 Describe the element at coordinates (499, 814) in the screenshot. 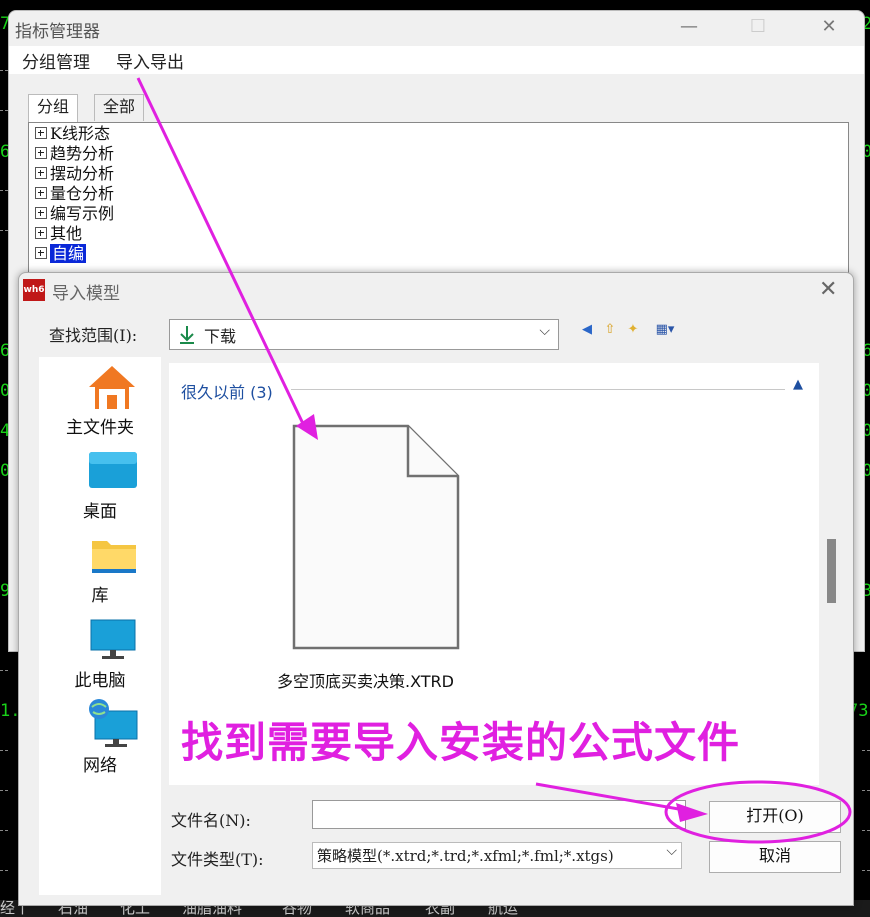

I see `filename-input` at that location.